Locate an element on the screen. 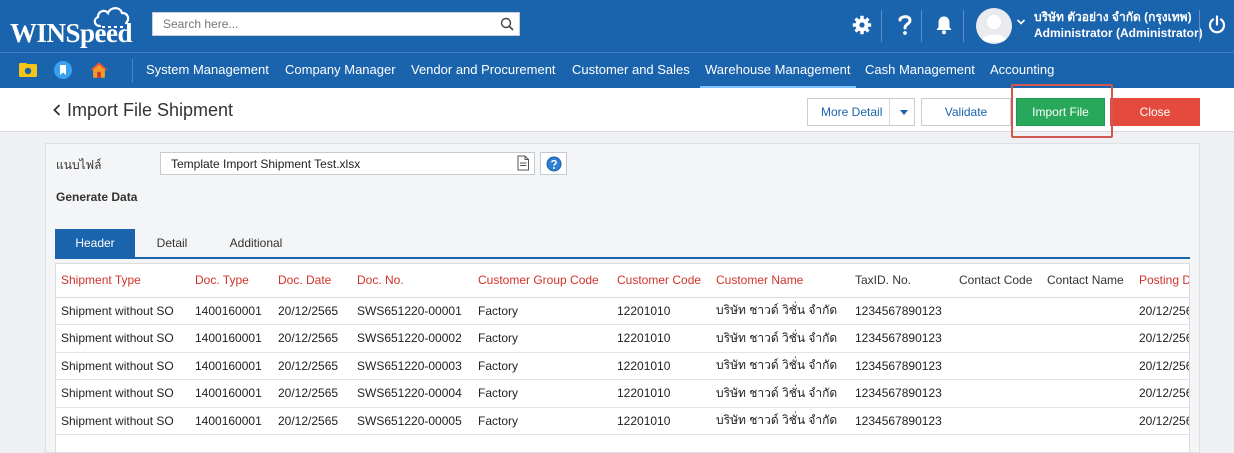  table-cell: SWS651220-00002 is located at coordinates (412, 338).